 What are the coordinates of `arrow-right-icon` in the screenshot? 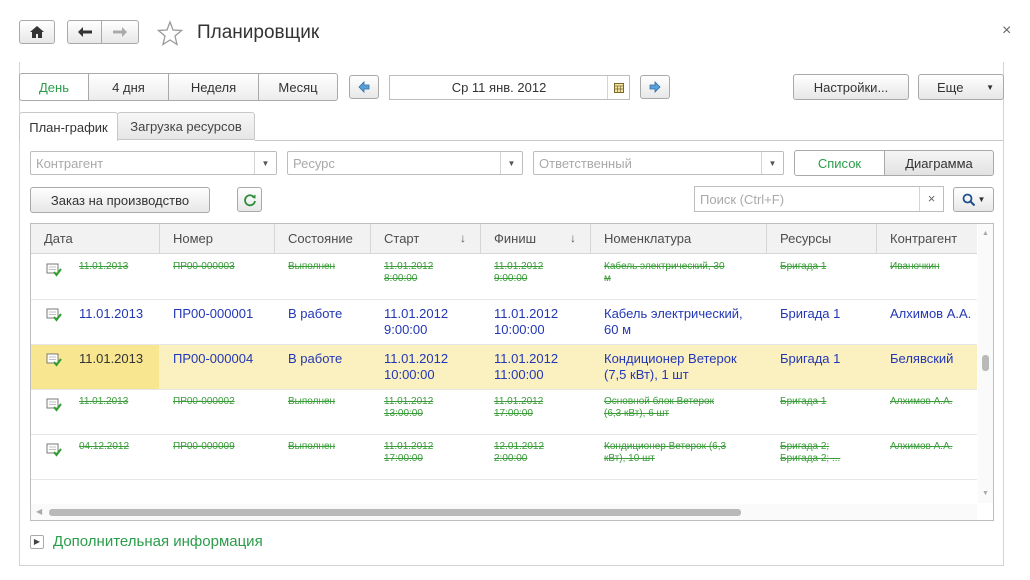 It's located at (655, 87).